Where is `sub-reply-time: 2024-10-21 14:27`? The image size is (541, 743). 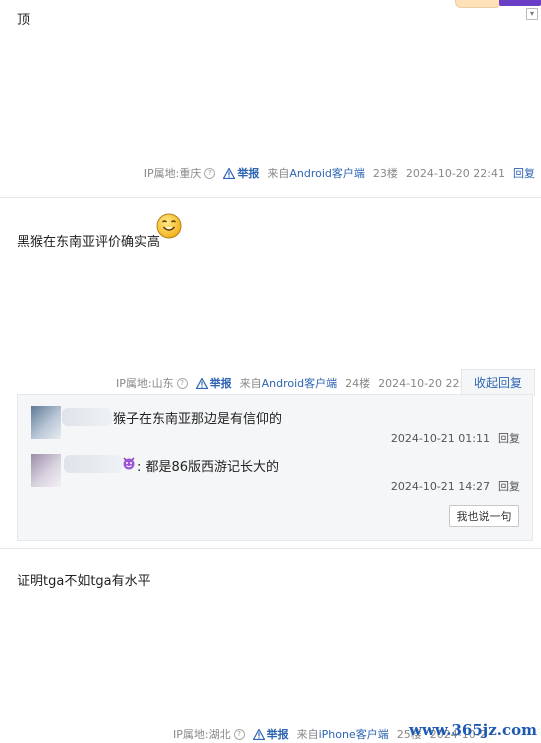
sub-reply-time: 2024-10-21 14:27 is located at coordinates (440, 486).